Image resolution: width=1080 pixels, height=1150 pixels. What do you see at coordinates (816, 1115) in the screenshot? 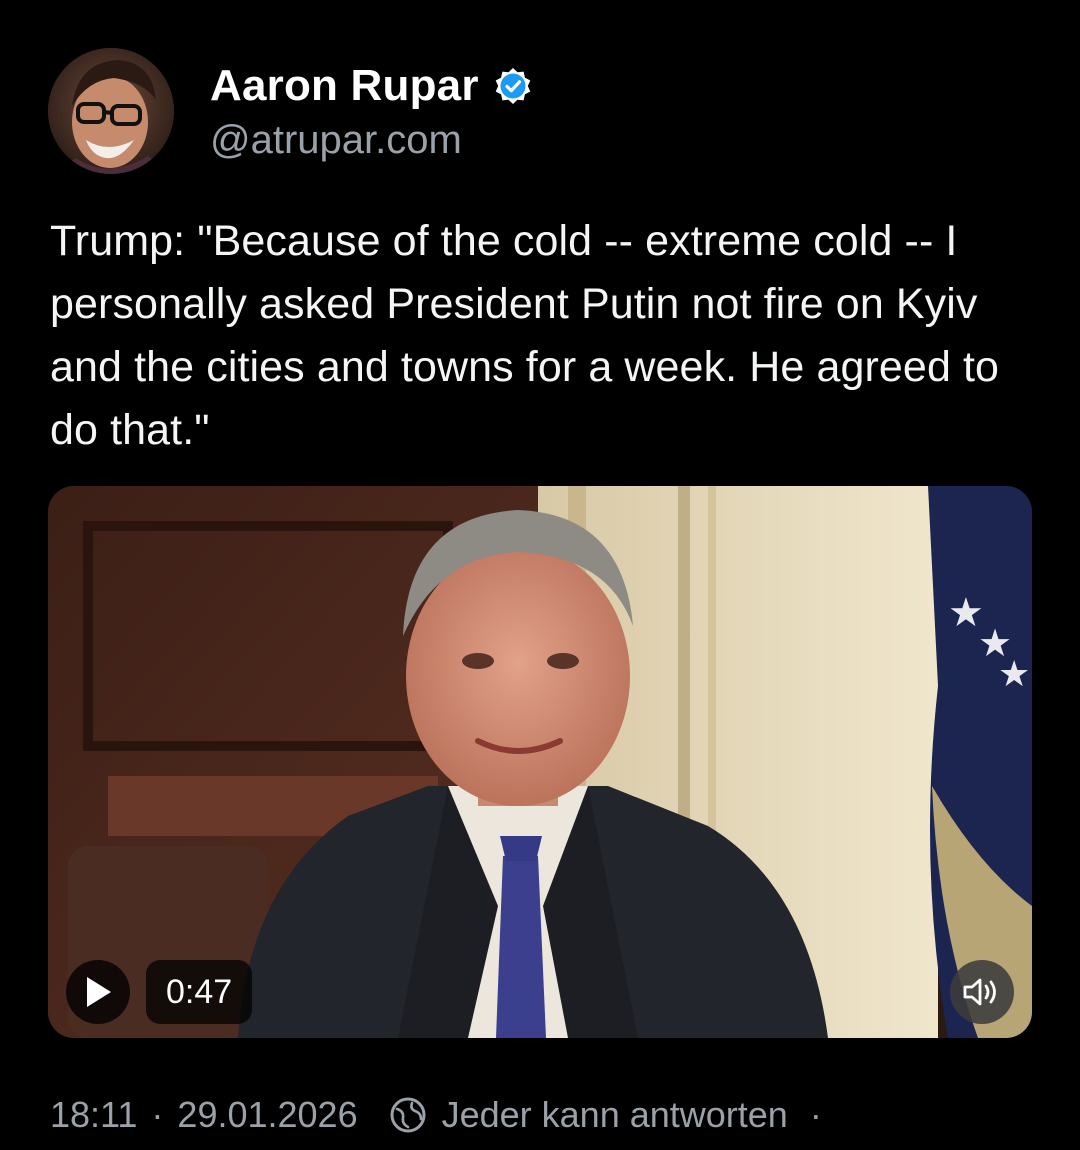
I see `more-options: ·` at bounding box center [816, 1115].